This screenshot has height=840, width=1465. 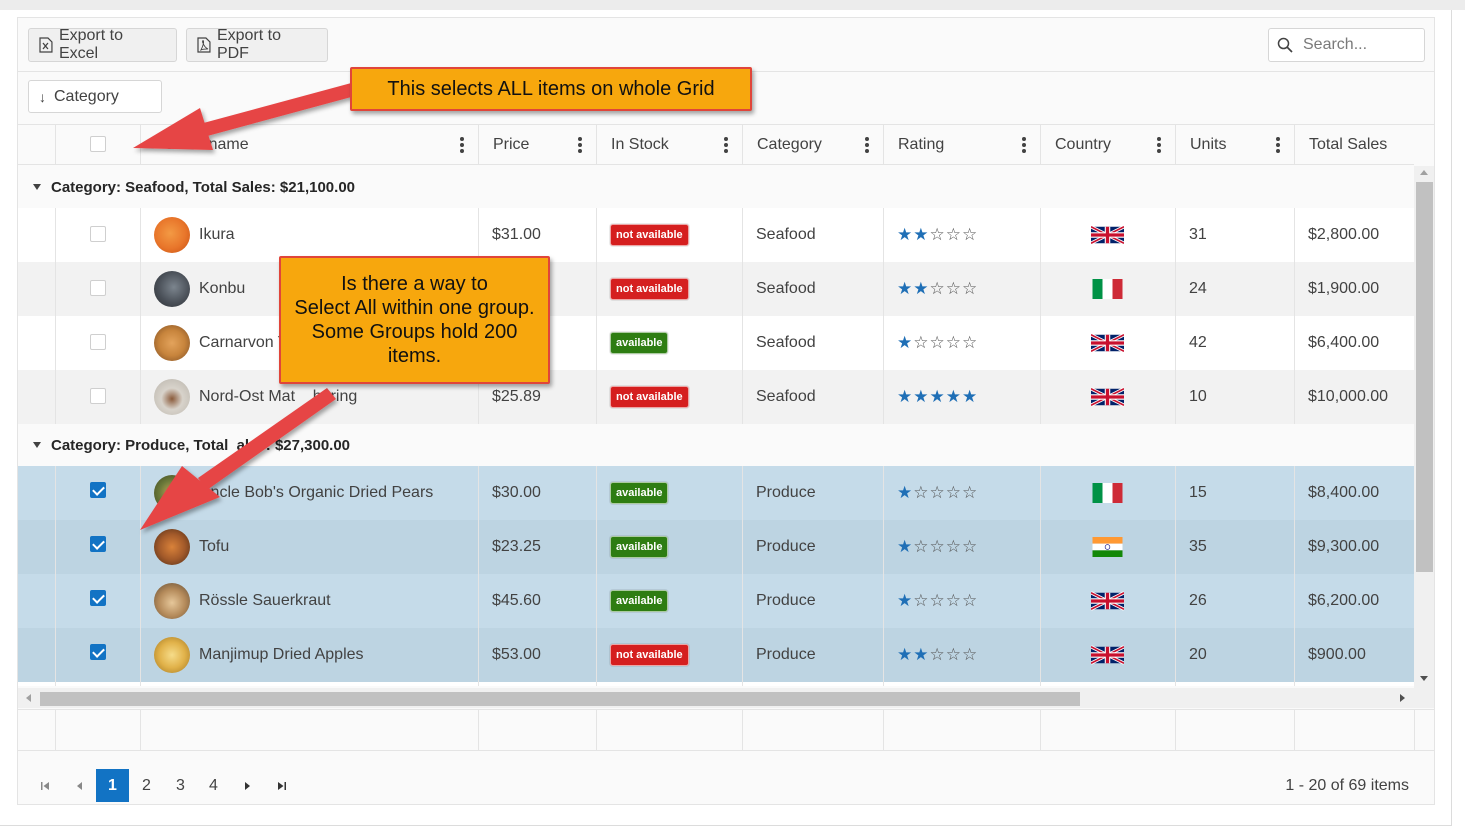 I want to click on first-page-icon, so click(x=44, y=785).